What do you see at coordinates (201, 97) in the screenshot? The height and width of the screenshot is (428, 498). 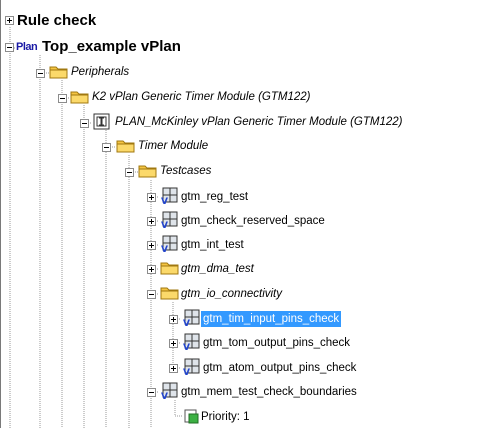 I see `node-label: K2 vPlan Generic Timer Module (GTM122)` at bounding box center [201, 97].